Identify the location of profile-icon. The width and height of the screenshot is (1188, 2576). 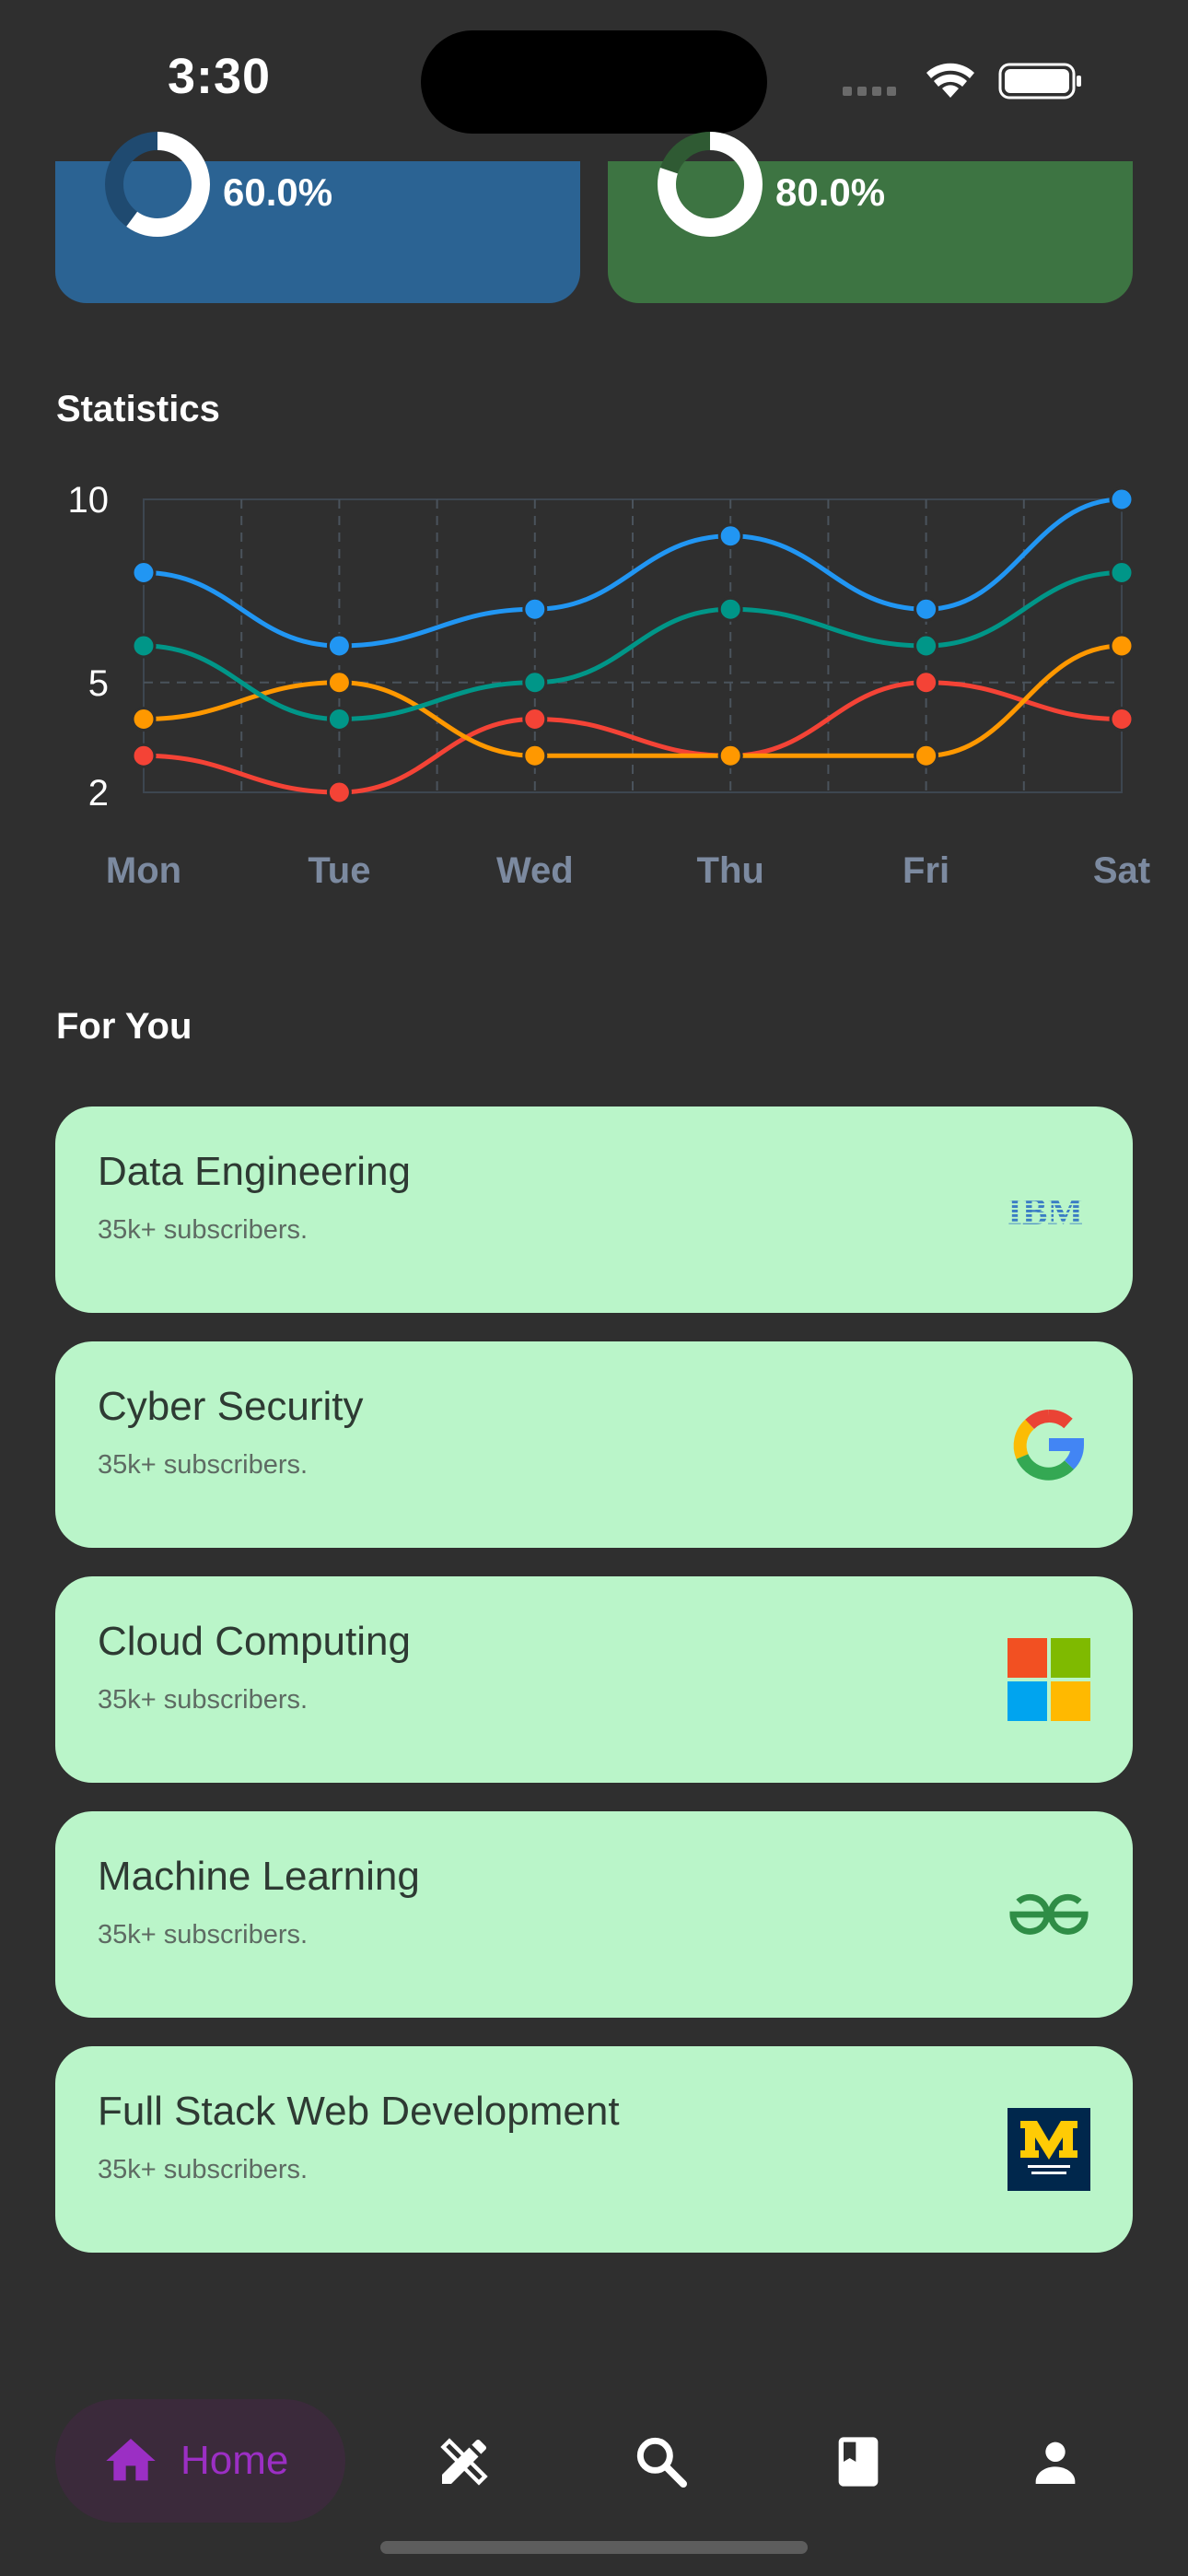
(1055, 2461).